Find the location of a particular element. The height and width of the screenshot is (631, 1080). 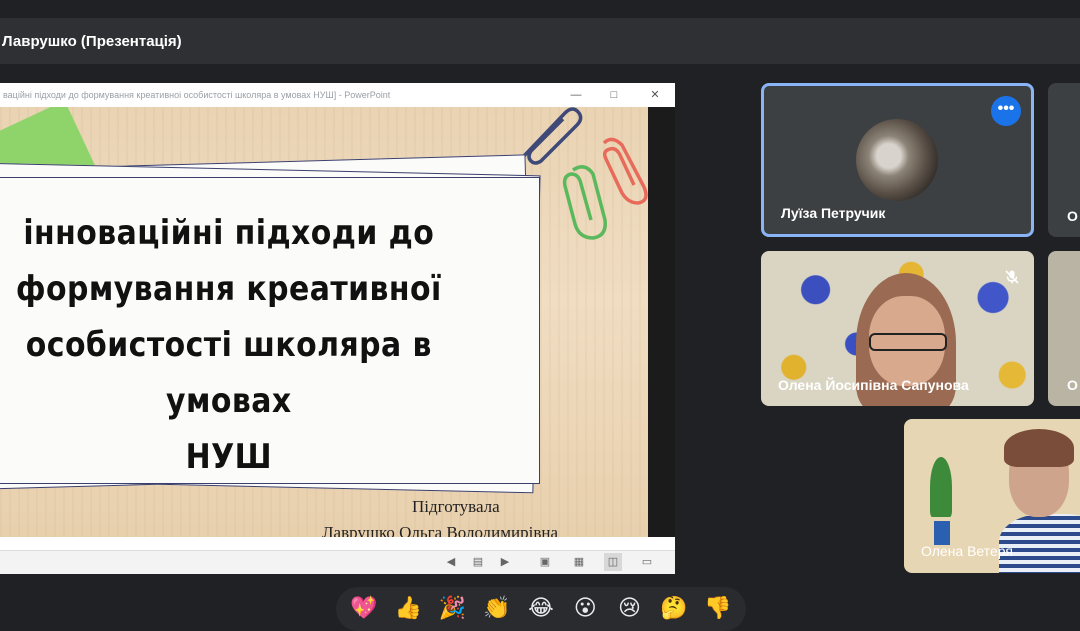

slide-menu-icon: ▤ is located at coordinates (478, 562).